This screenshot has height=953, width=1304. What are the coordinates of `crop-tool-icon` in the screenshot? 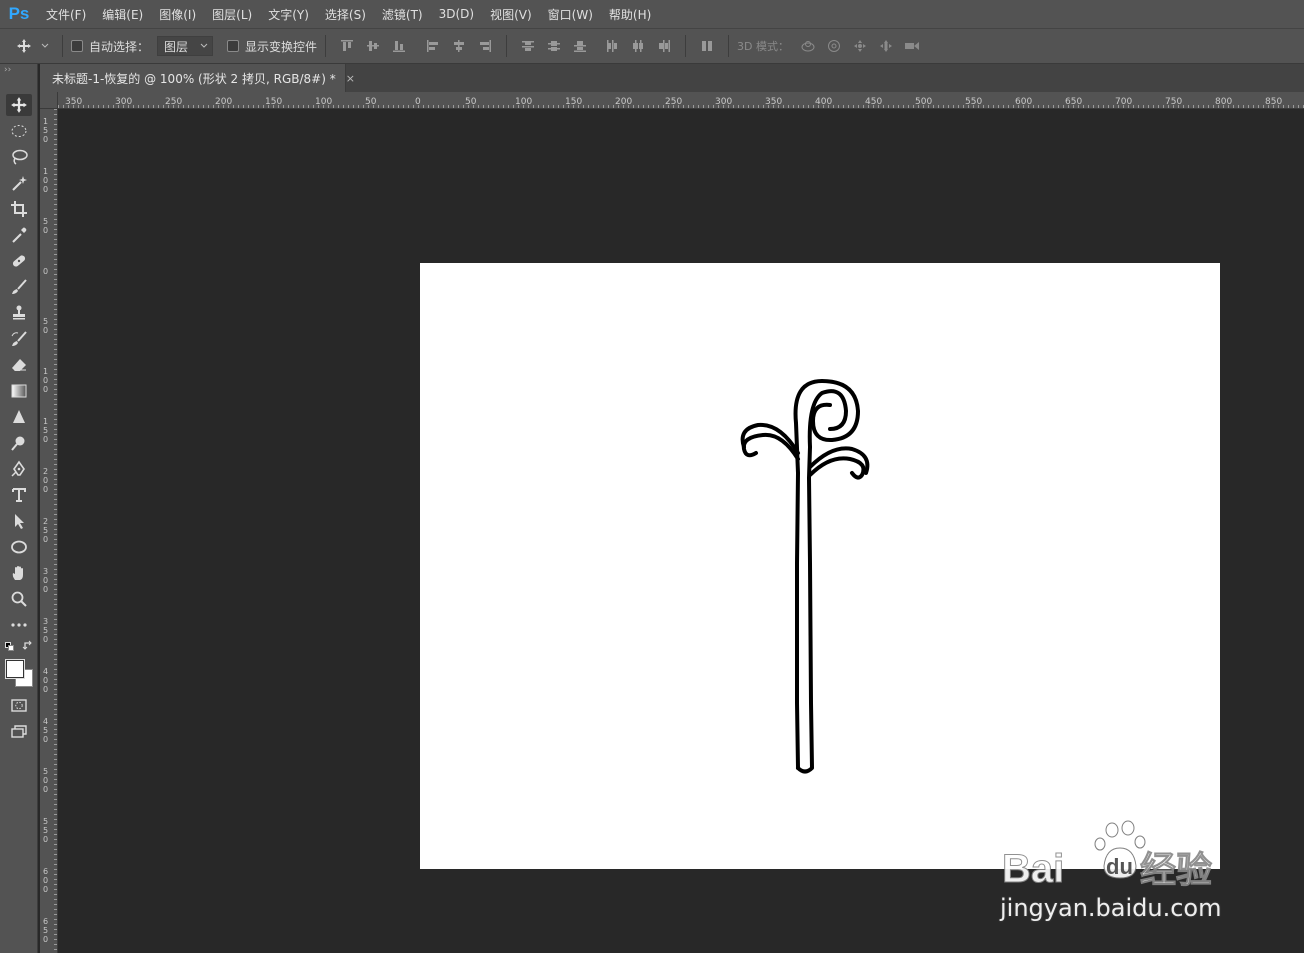 It's located at (19, 209).